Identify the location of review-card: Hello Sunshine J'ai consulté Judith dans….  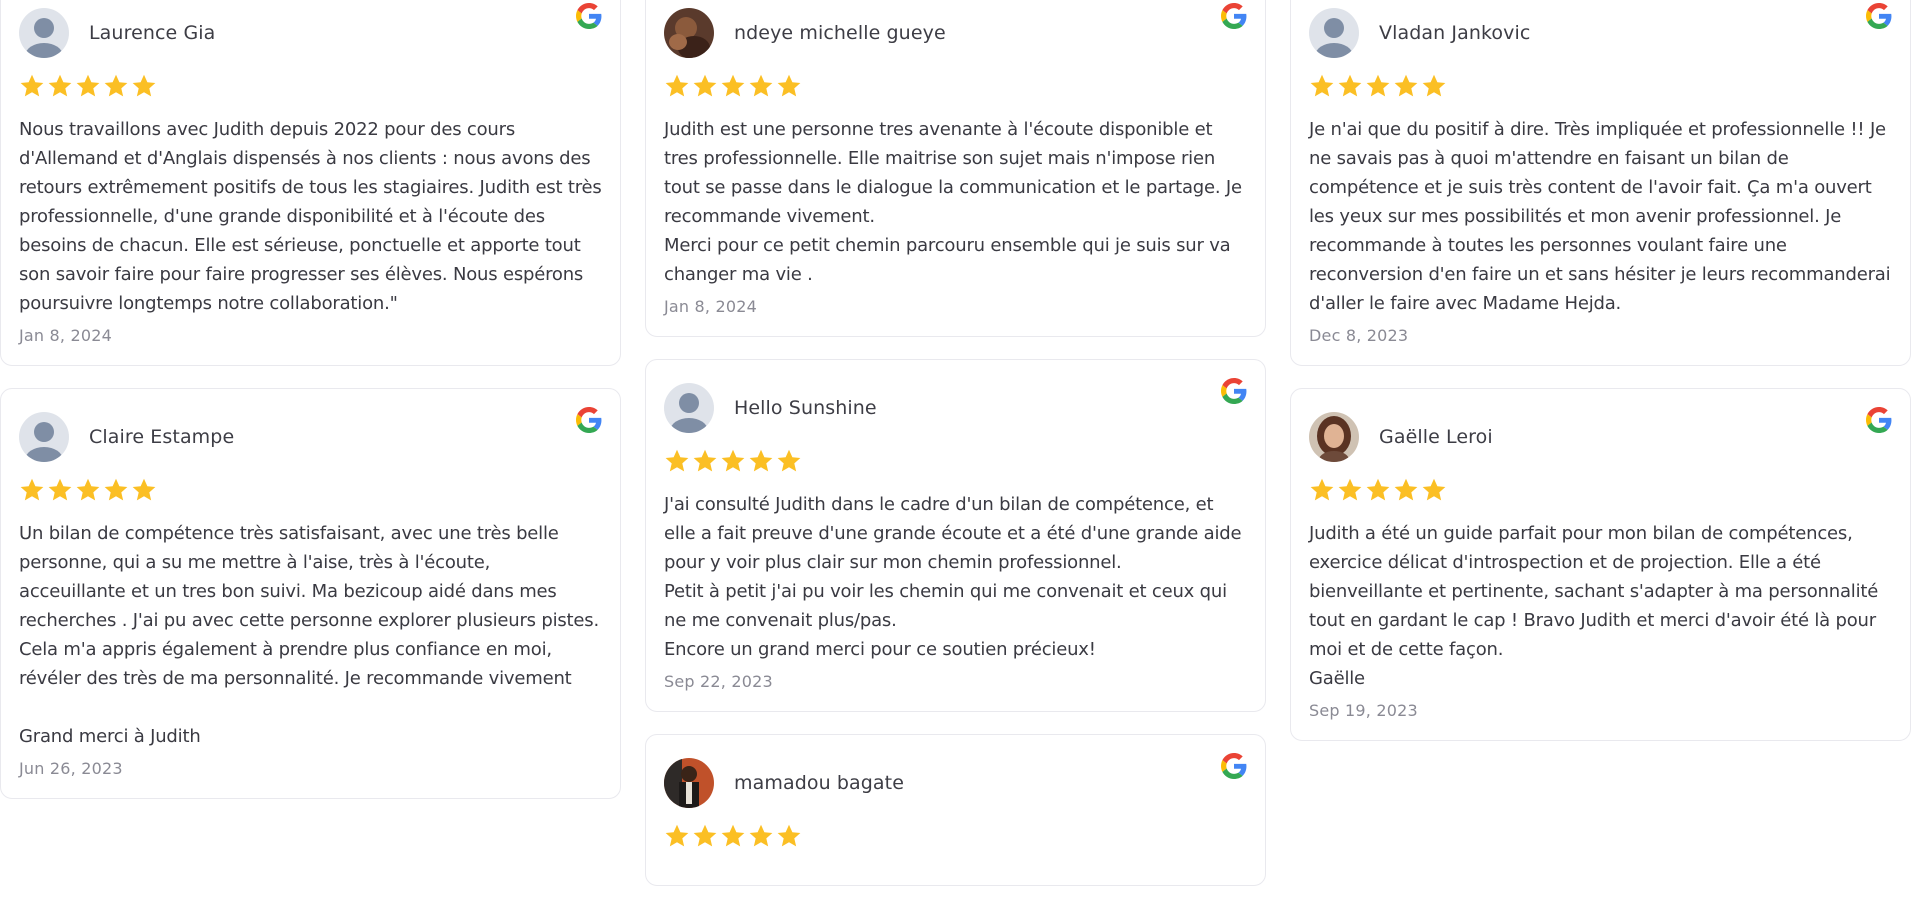
(955, 535).